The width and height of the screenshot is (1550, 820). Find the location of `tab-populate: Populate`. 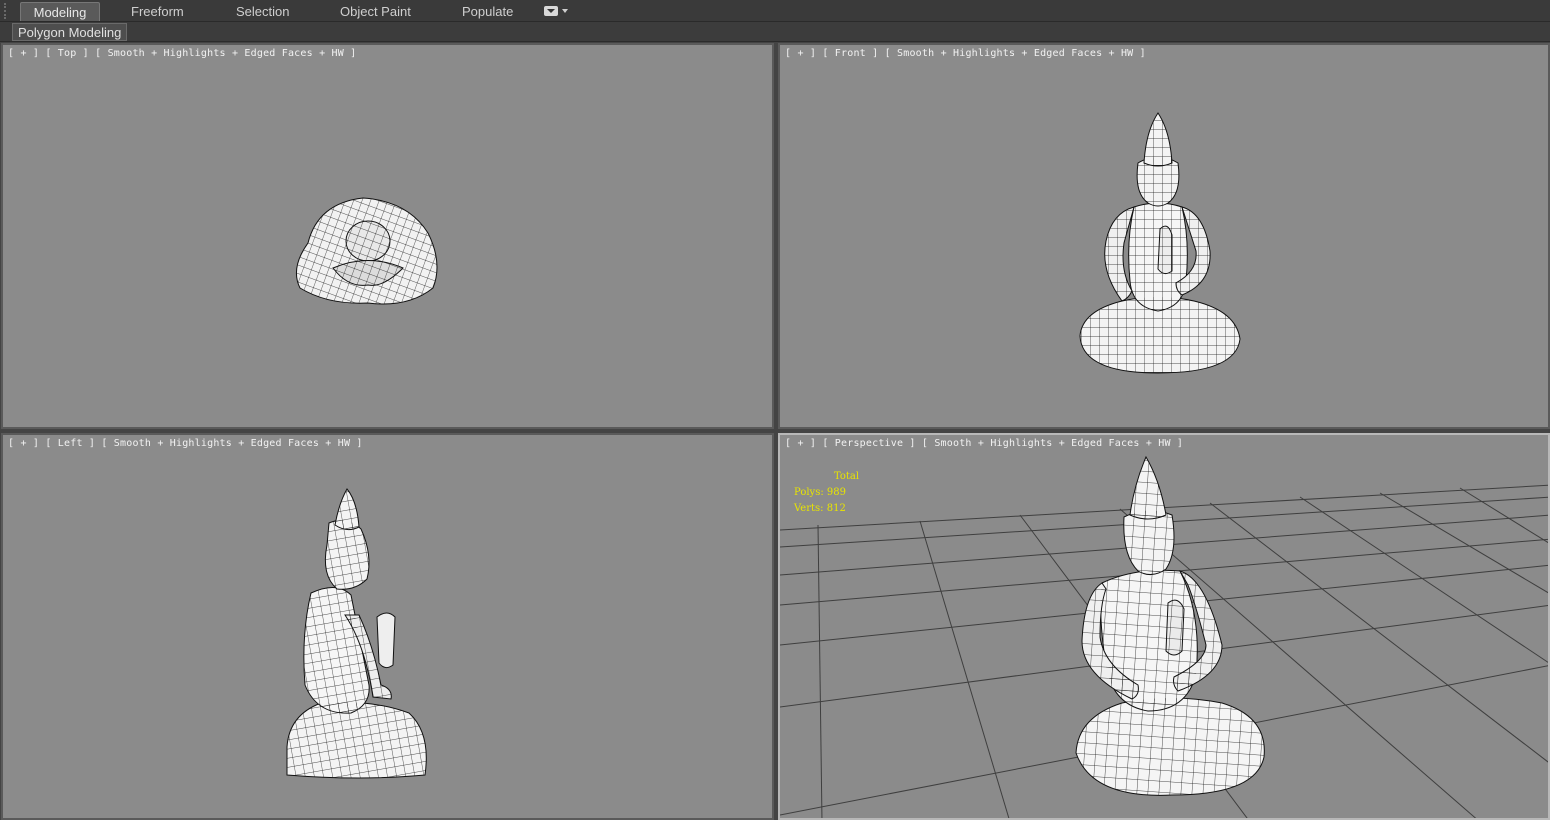

tab-populate: Populate is located at coordinates (487, 11).